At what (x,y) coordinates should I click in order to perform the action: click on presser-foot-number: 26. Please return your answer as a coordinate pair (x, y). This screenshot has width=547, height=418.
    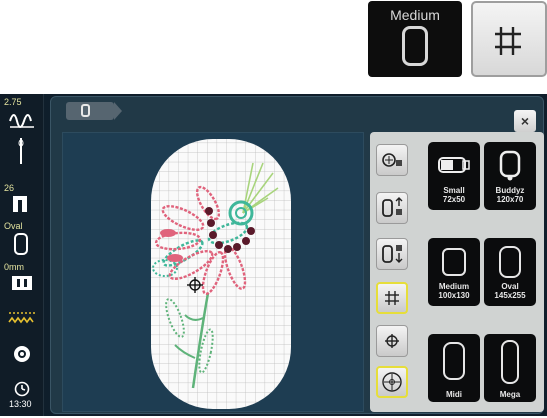
    Looking at the image, I should click on (9, 188).